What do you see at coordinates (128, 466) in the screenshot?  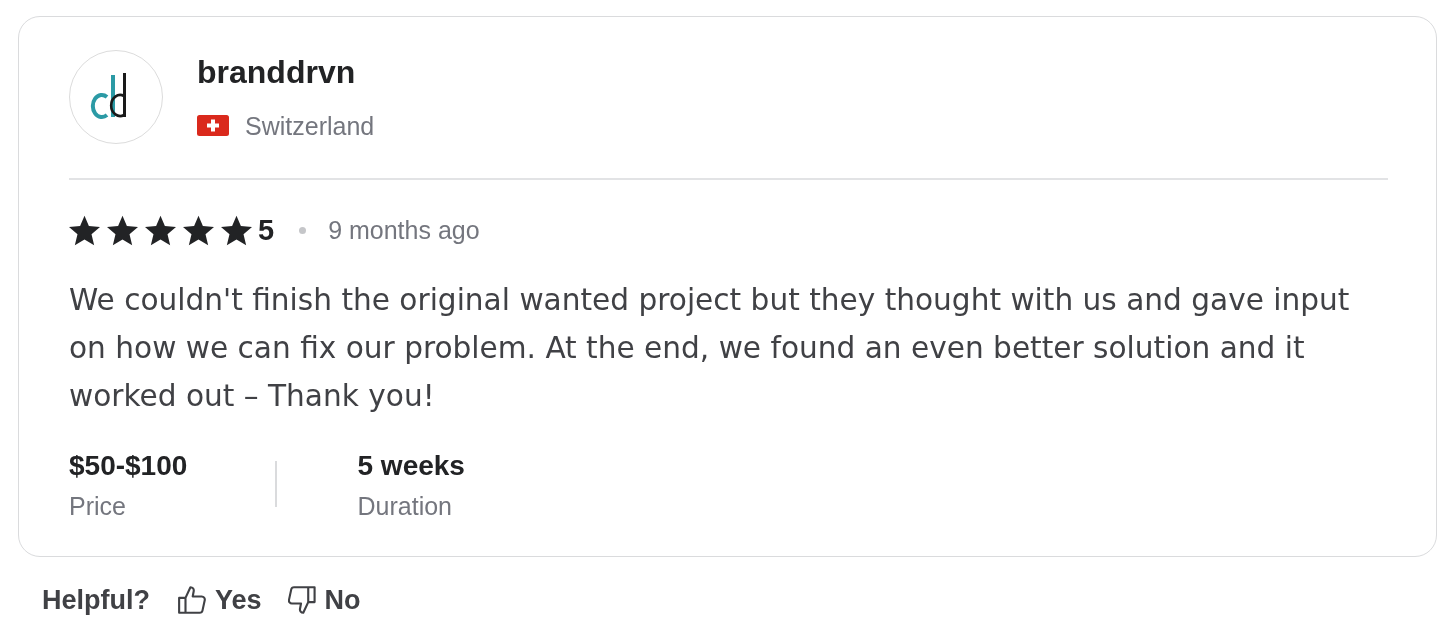 I see `detail-value: $50-$100` at bounding box center [128, 466].